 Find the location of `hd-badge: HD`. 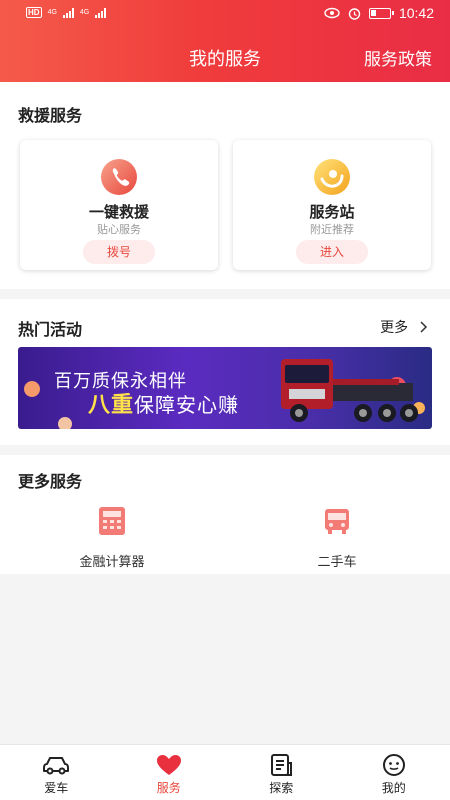

hd-badge: HD is located at coordinates (34, 12).